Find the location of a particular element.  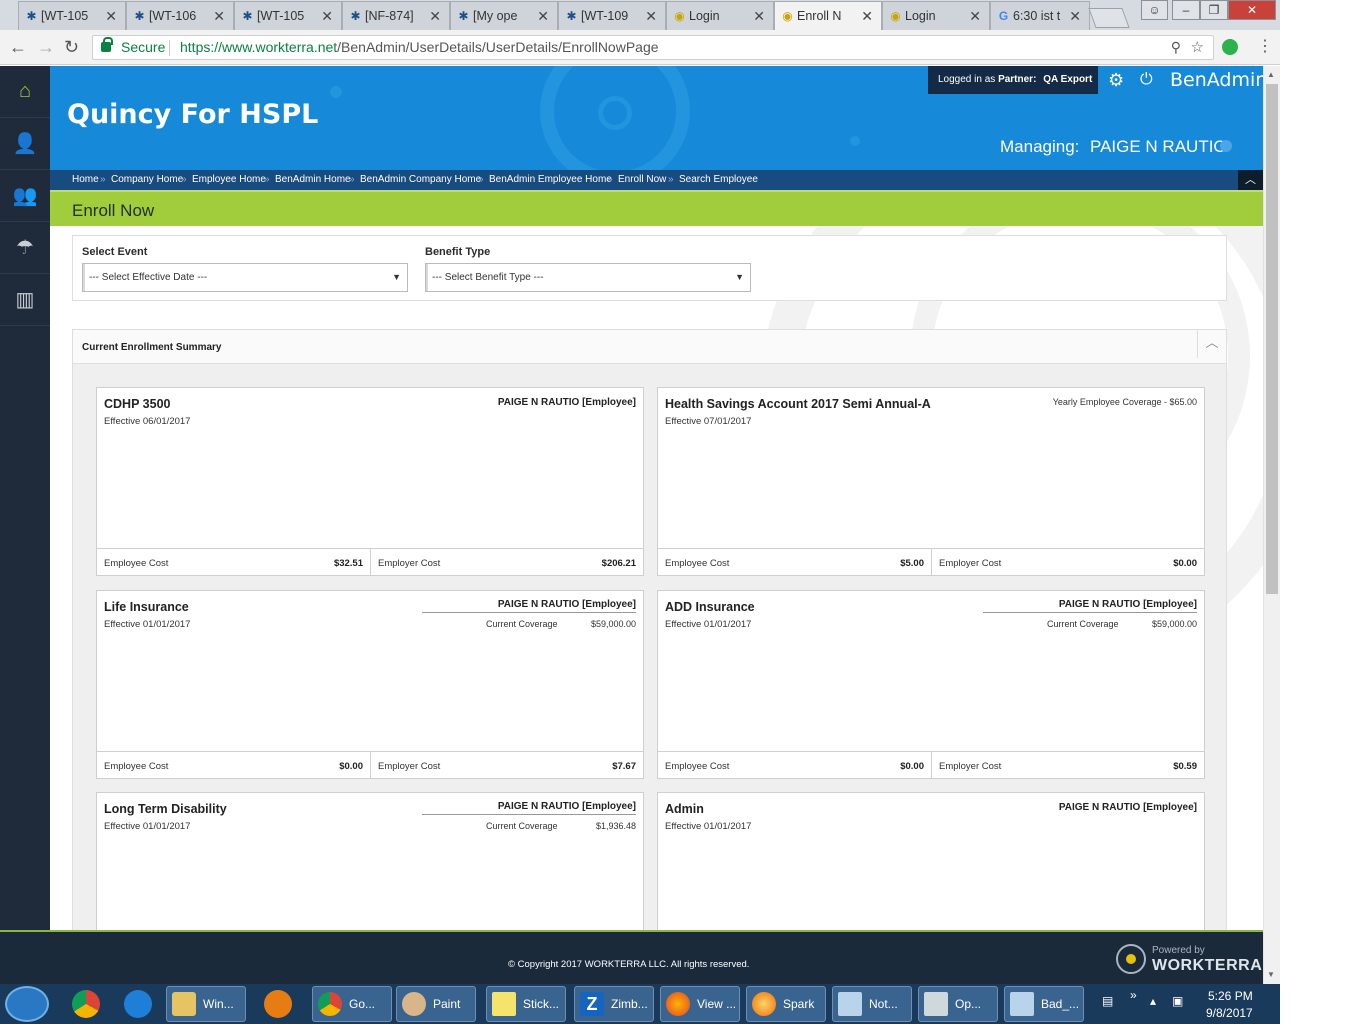

breadcrumb-collapse-button: ︿ is located at coordinates (1250, 180).